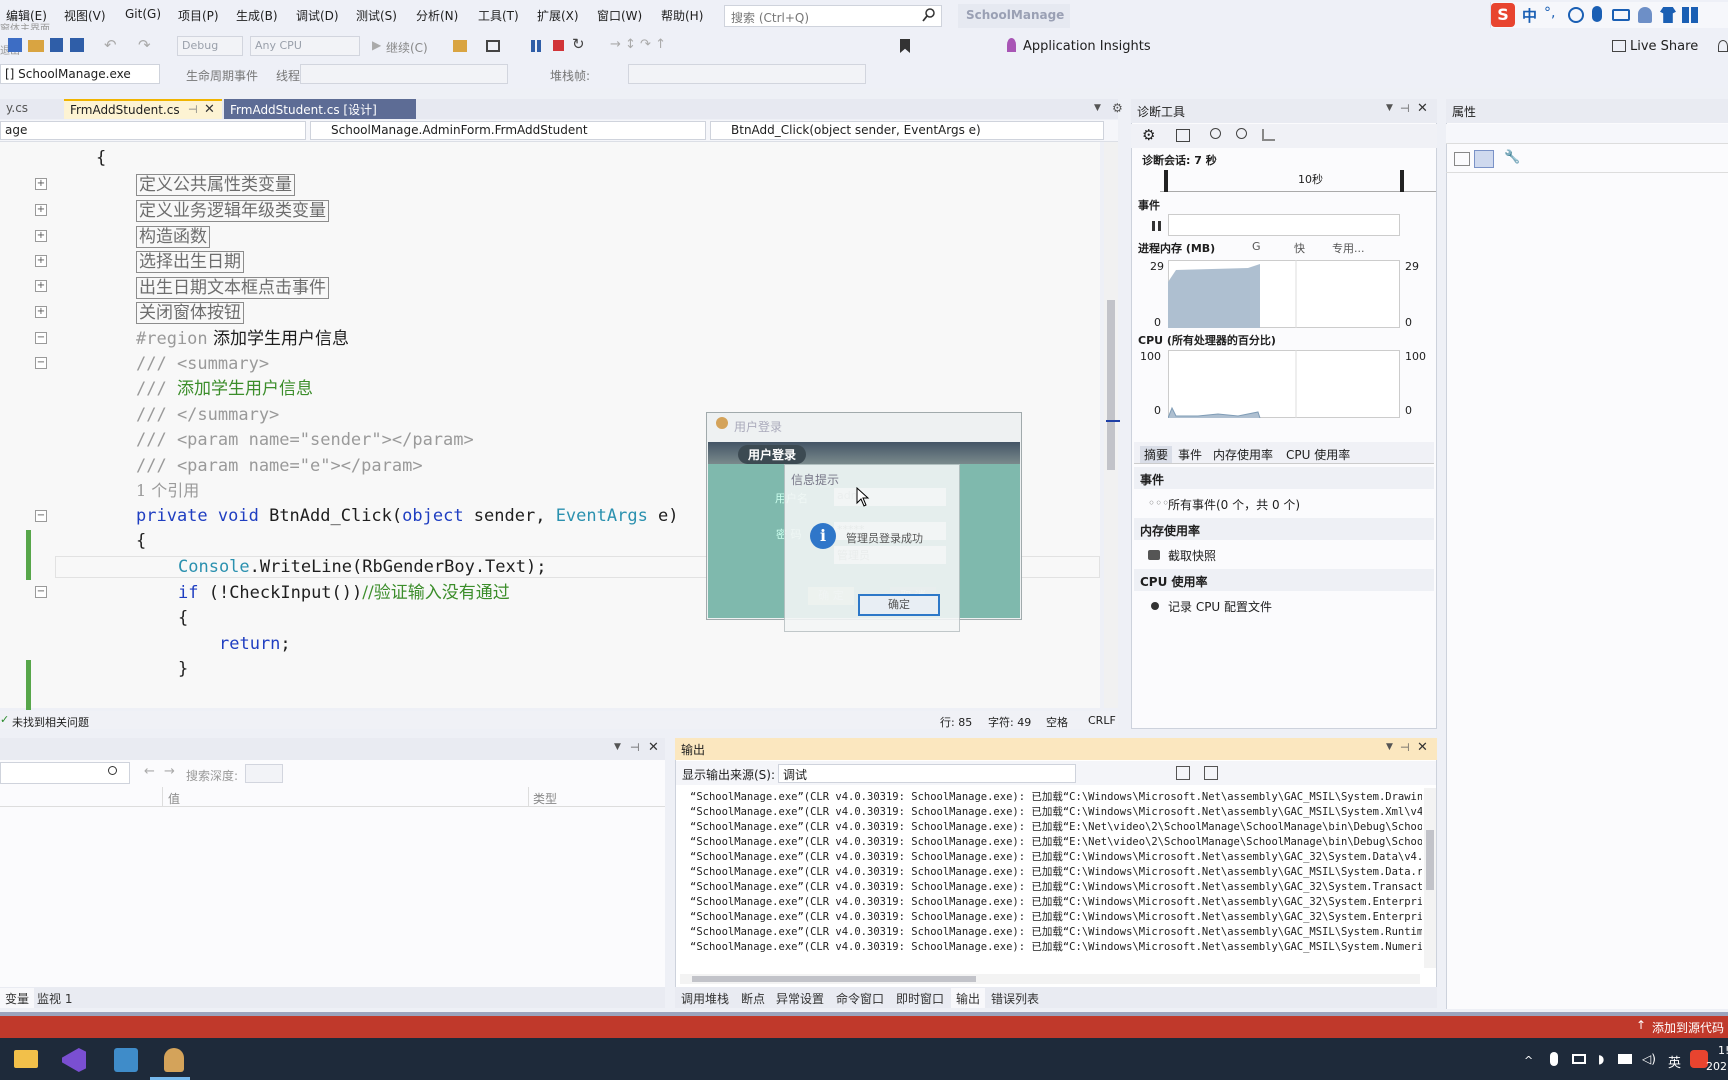  Describe the element at coordinates (705, 998) in the screenshot. I see `tab-call-stack: 调用堆栈` at that location.